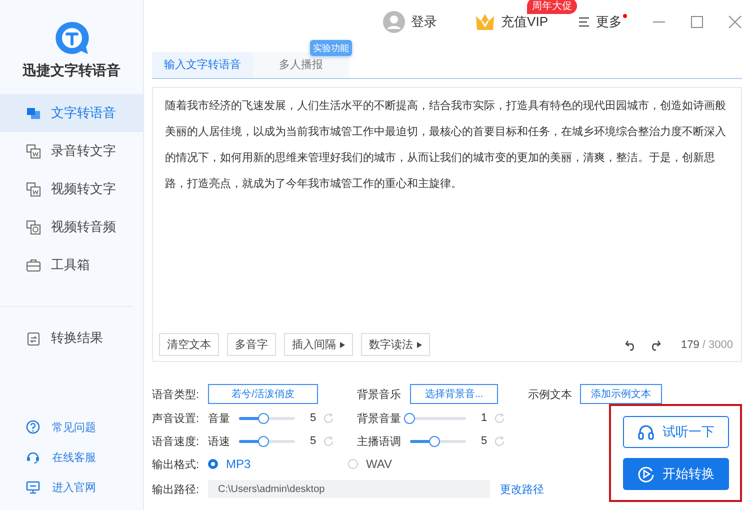  What do you see at coordinates (263, 394) in the screenshot?
I see `voice-select-button: 若兮/活泼俏皮` at bounding box center [263, 394].